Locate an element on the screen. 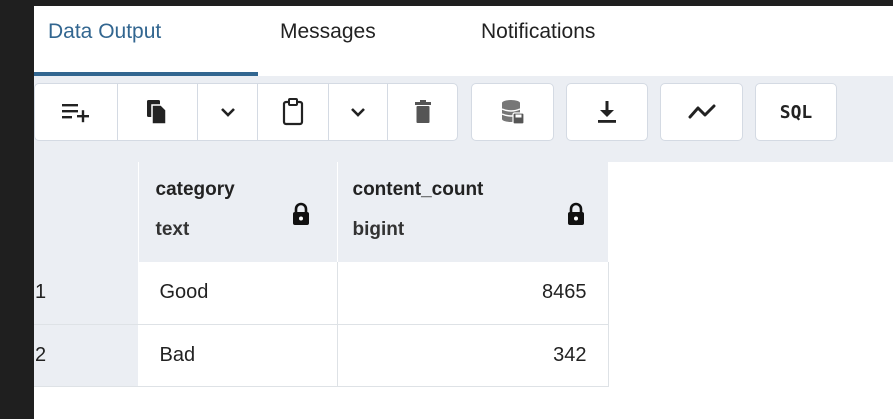  tab-notifications: Notifications is located at coordinates (538, 32).